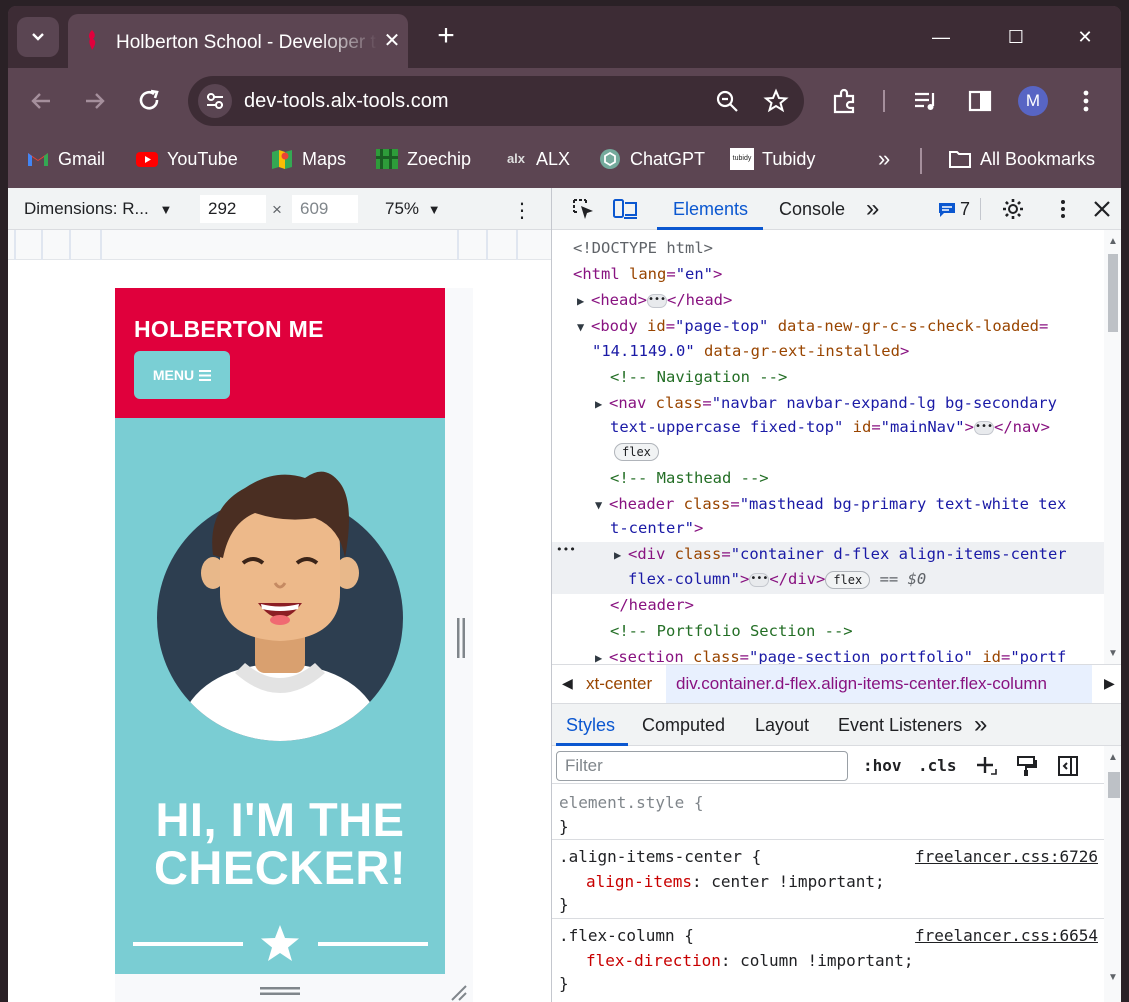 The width and height of the screenshot is (1129, 1002). What do you see at coordinates (647, 274) in the screenshot?
I see `dom-html-node: <html lang="en">` at bounding box center [647, 274].